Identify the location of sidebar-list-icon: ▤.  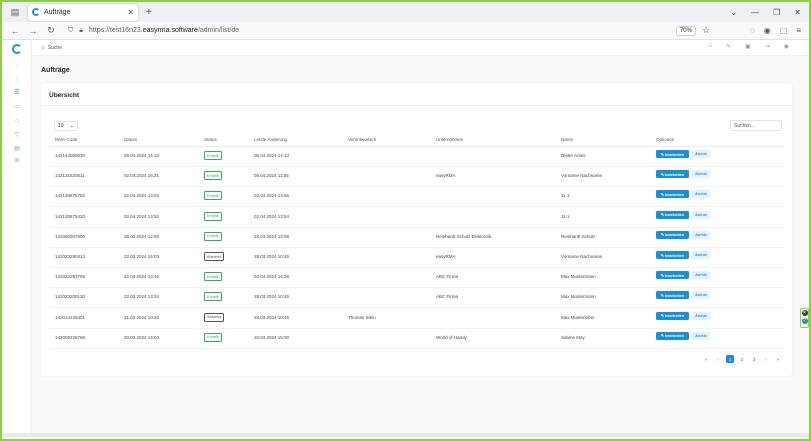
(17, 149).